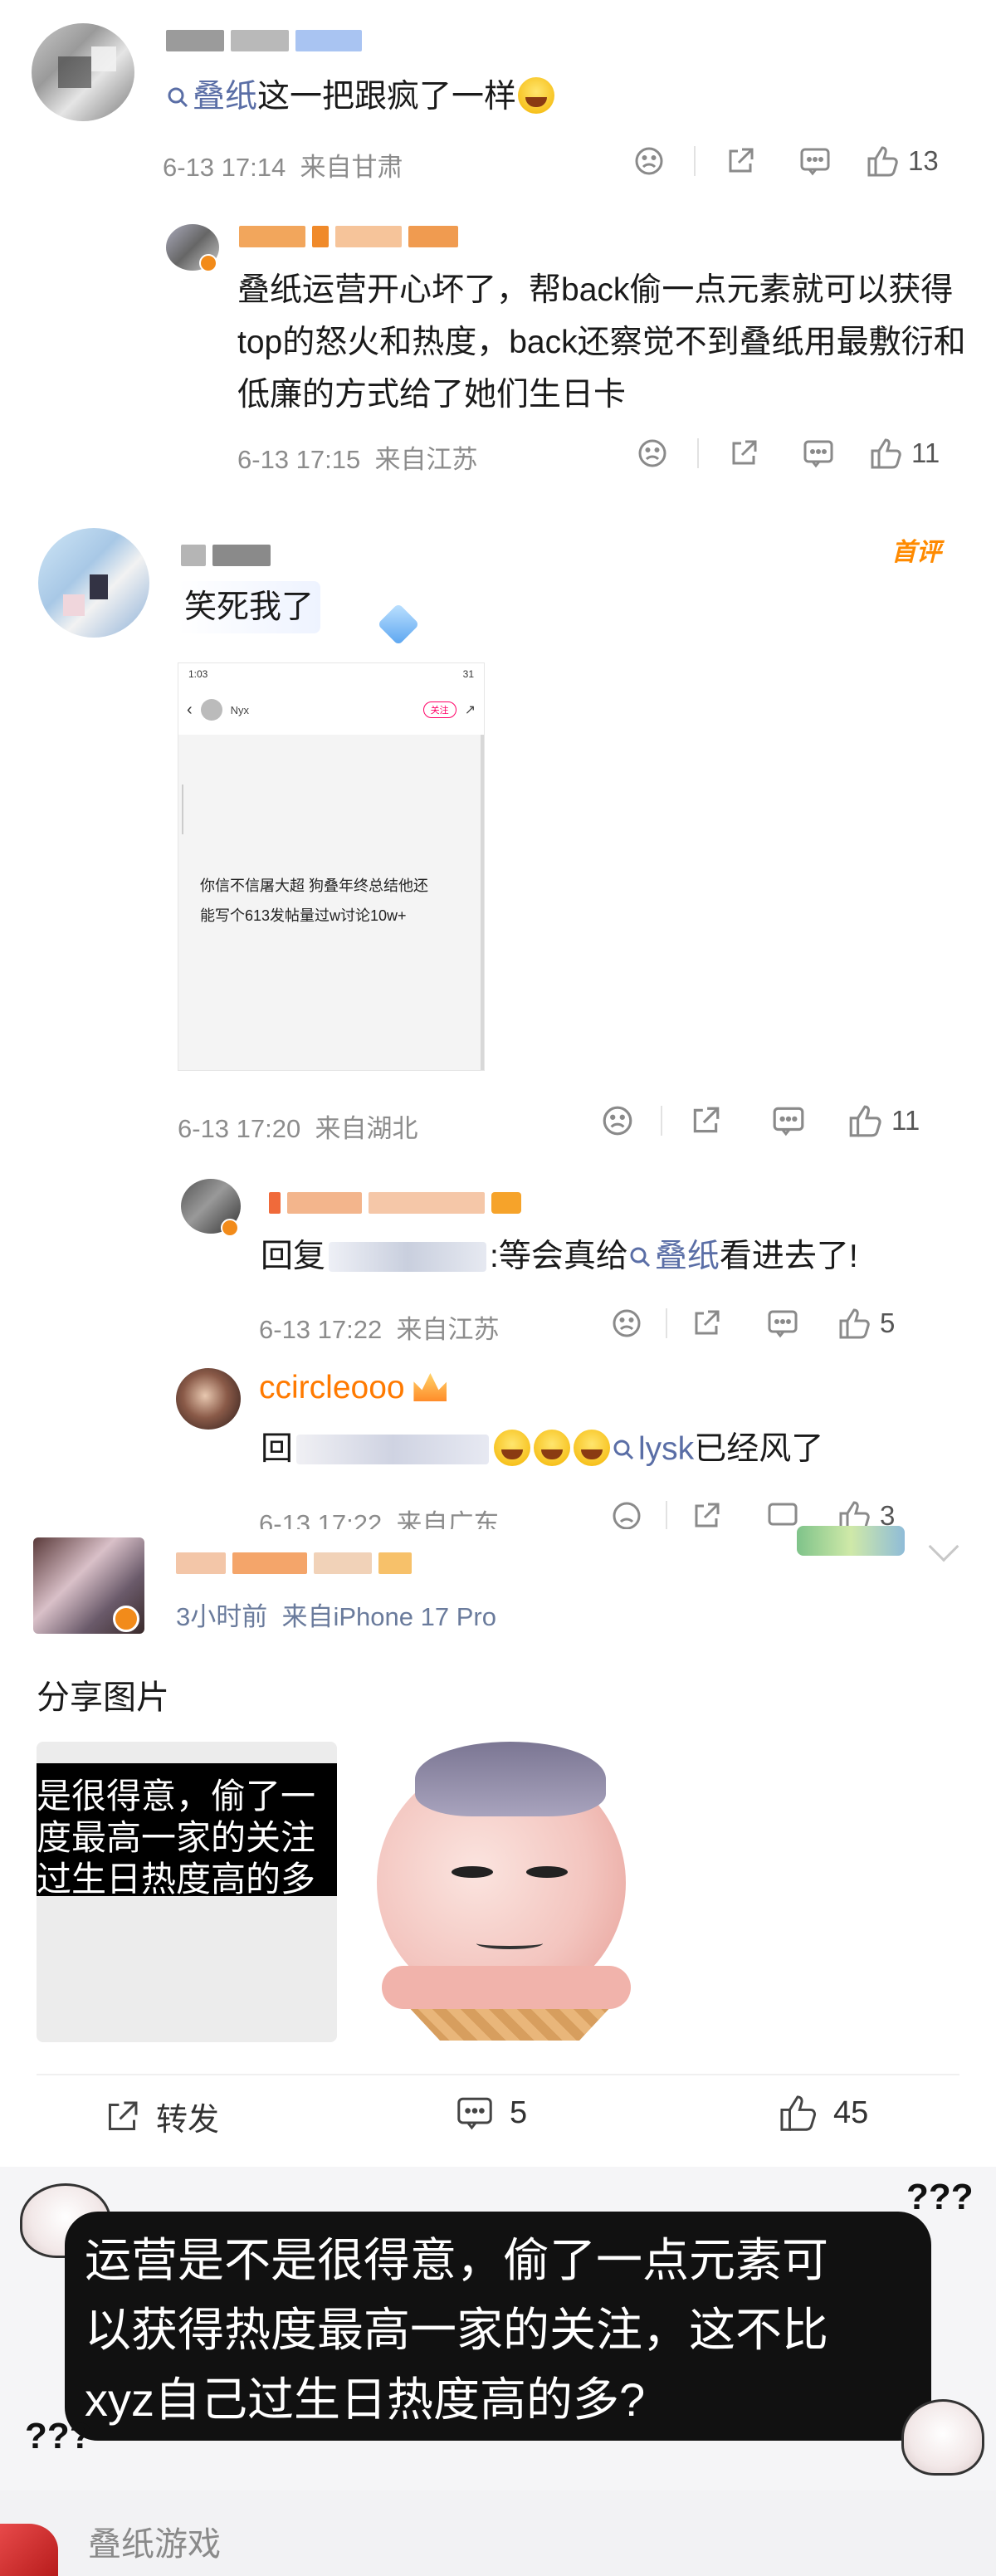 The height and width of the screenshot is (2576, 996). I want to click on meme-line-3: xyz自己过生日热度高的多?, so click(365, 2399).